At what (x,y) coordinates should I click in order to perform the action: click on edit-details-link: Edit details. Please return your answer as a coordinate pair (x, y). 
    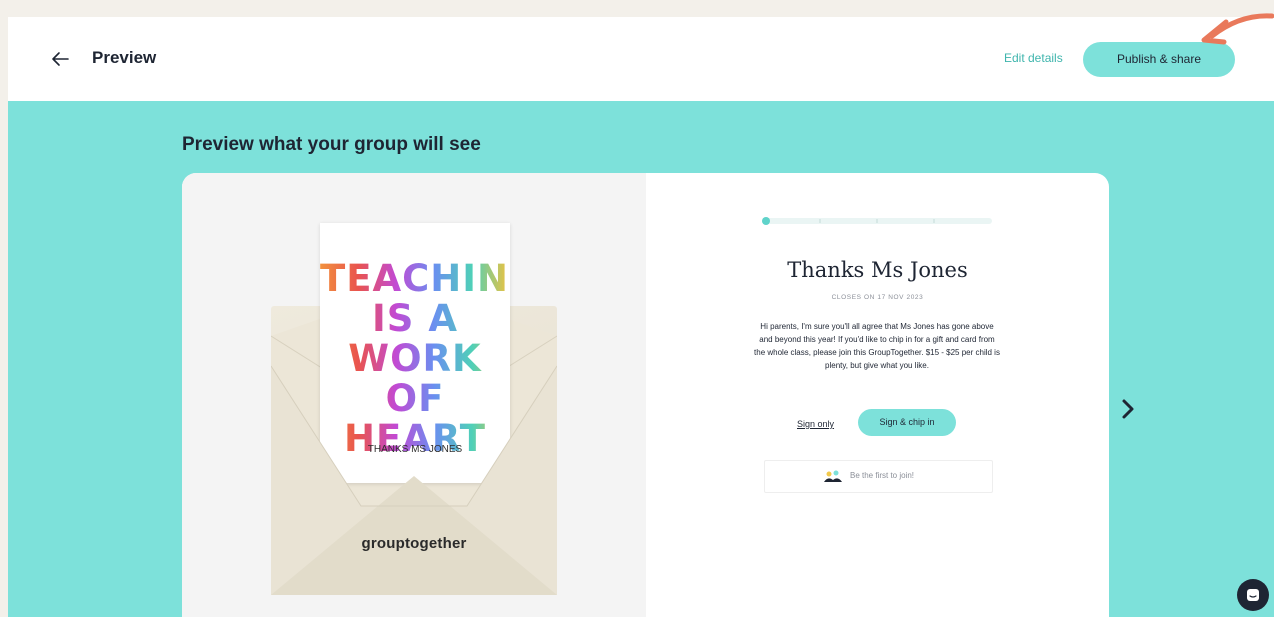
    Looking at the image, I should click on (1033, 58).